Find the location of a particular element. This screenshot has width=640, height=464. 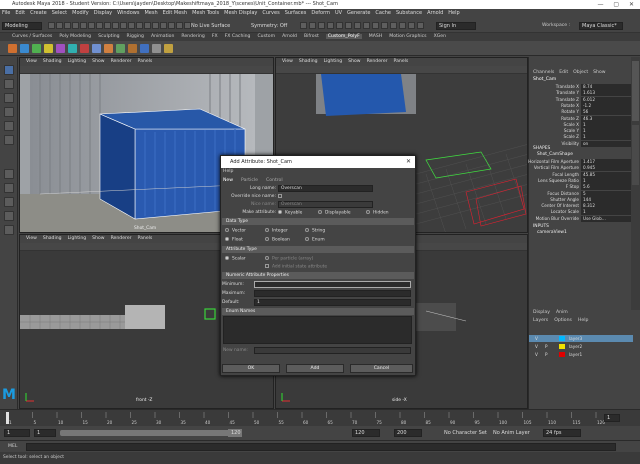

vp-menu-renderer: Renderer is located at coordinates (121, 61).